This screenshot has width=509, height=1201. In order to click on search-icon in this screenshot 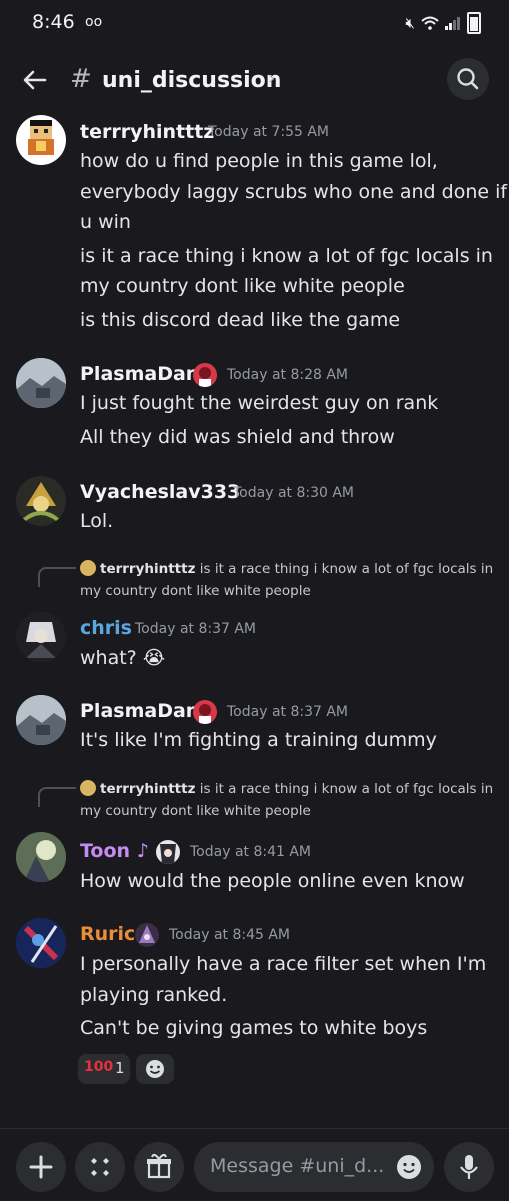, I will do `click(468, 79)`.